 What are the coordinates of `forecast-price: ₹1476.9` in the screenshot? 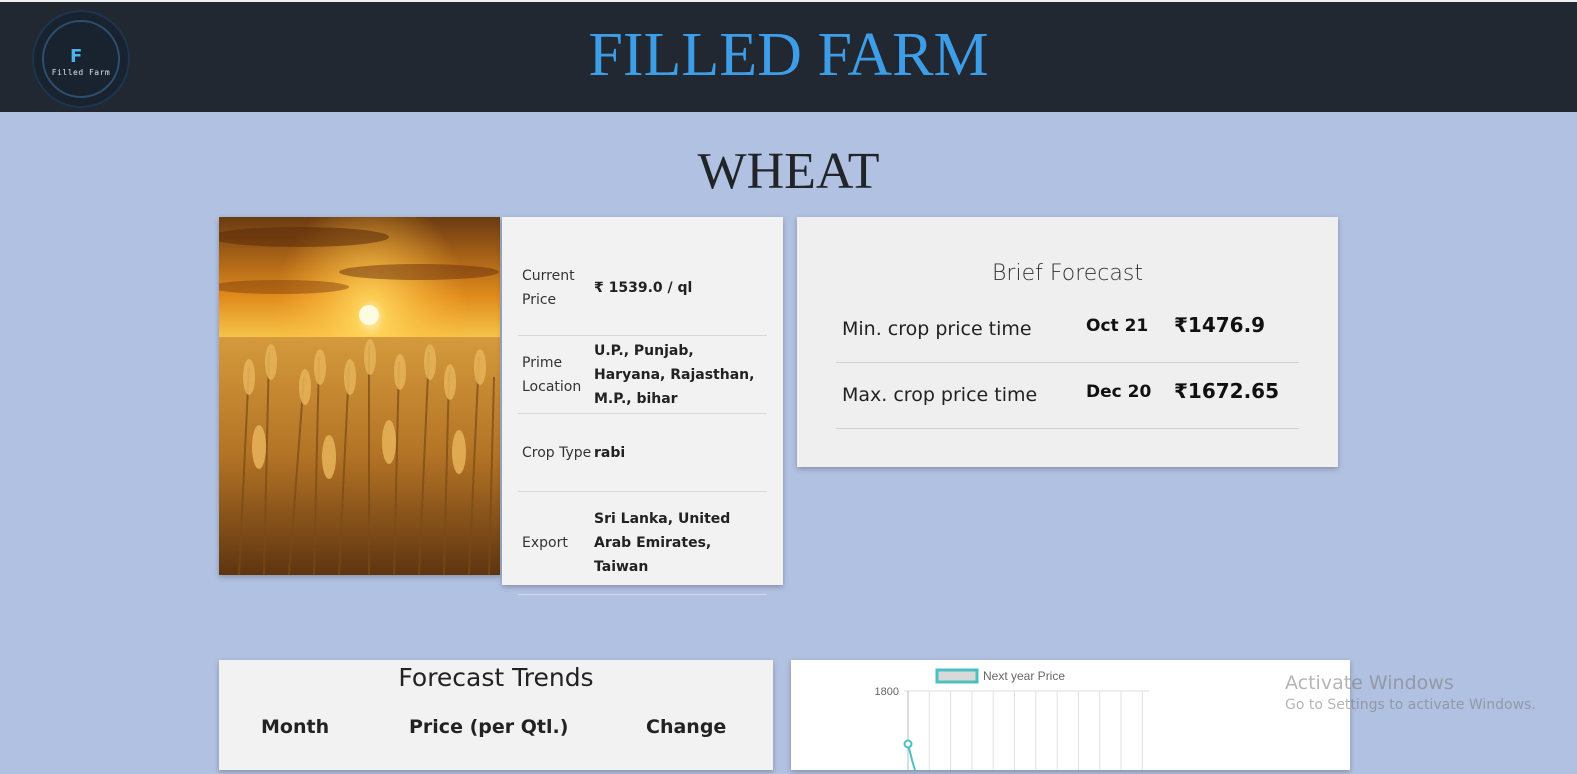 It's located at (1220, 325).